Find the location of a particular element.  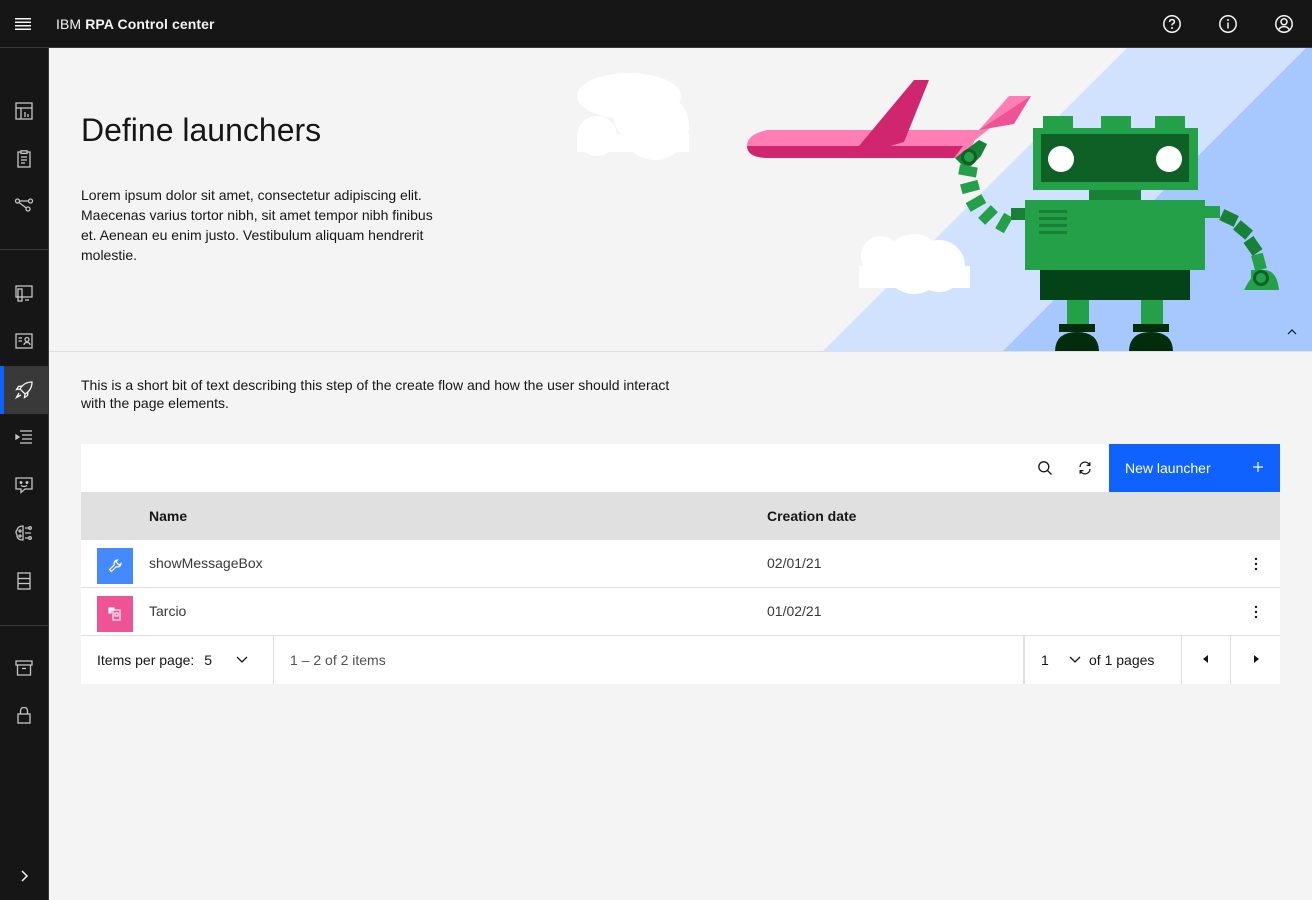

search-icon is located at coordinates (1045, 468).